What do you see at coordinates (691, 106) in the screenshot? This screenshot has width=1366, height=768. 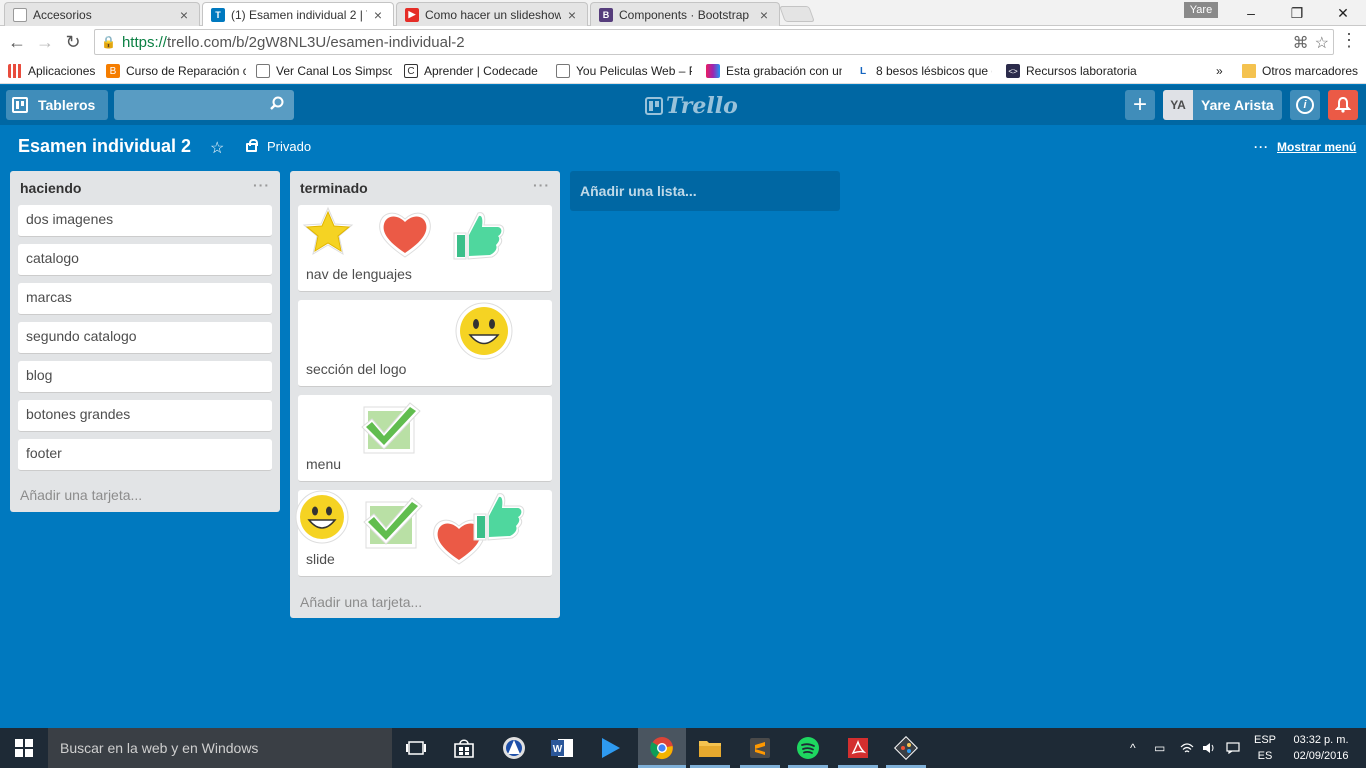 I see `trello-logo: Trello` at bounding box center [691, 106].